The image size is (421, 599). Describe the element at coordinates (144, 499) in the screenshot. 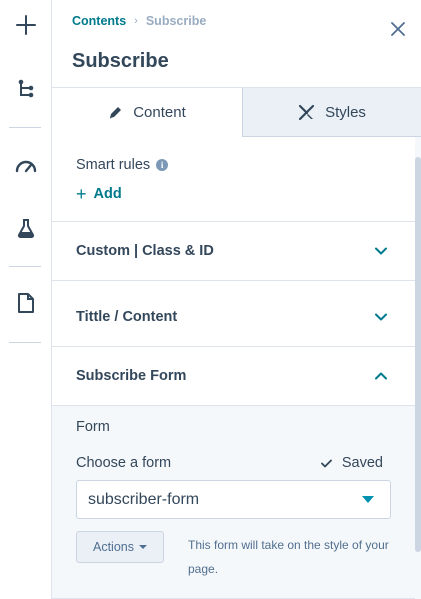

I see `form-select-value: subscriber-form` at that location.